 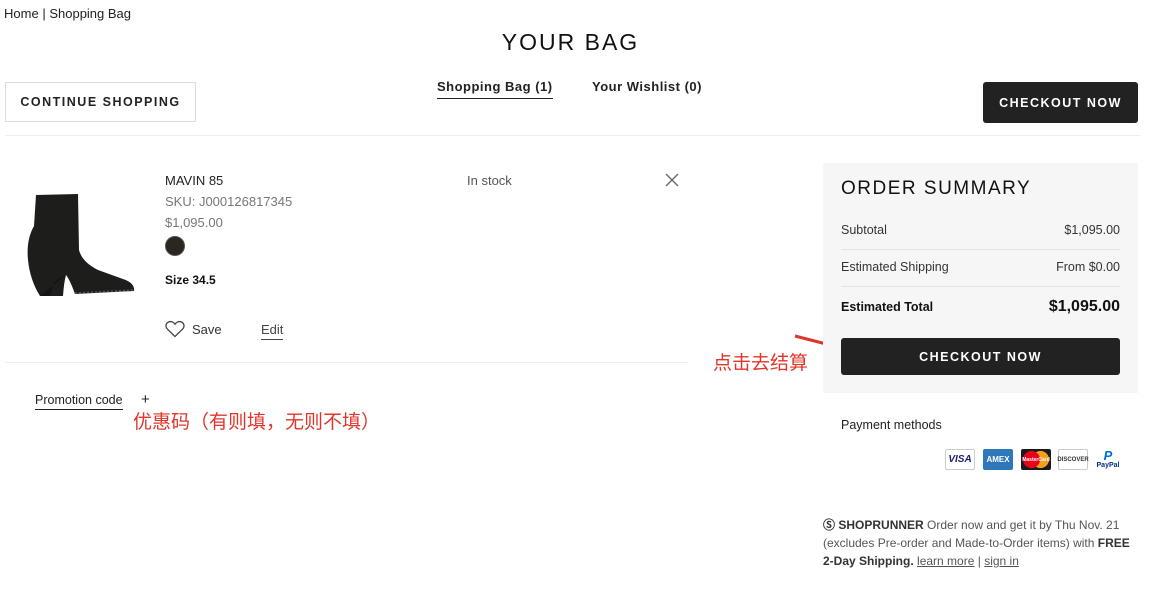 What do you see at coordinates (207, 329) in the screenshot?
I see `save-label: Save` at bounding box center [207, 329].